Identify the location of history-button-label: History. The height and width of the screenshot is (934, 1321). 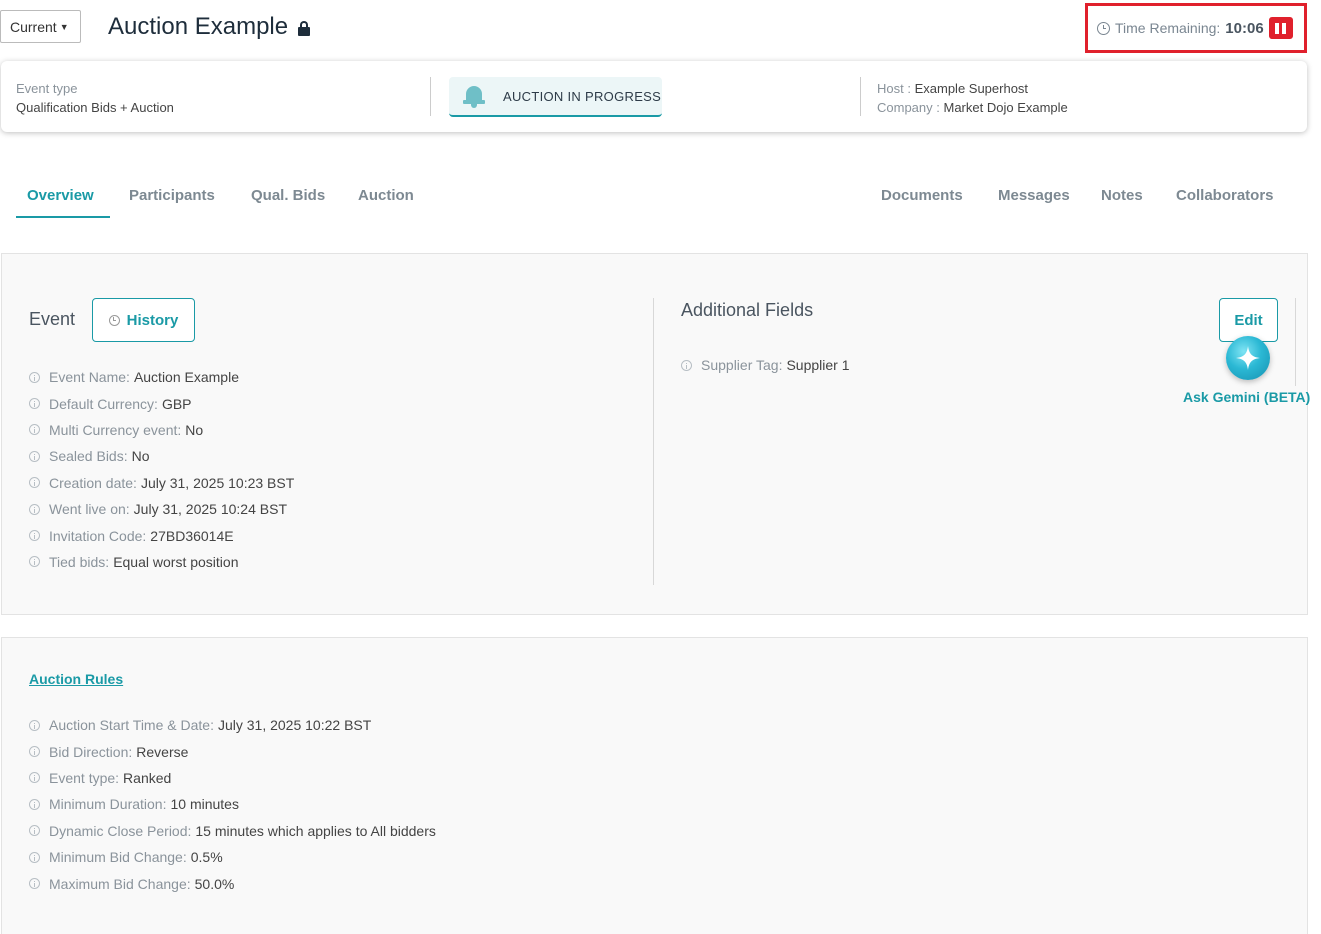
(152, 320).